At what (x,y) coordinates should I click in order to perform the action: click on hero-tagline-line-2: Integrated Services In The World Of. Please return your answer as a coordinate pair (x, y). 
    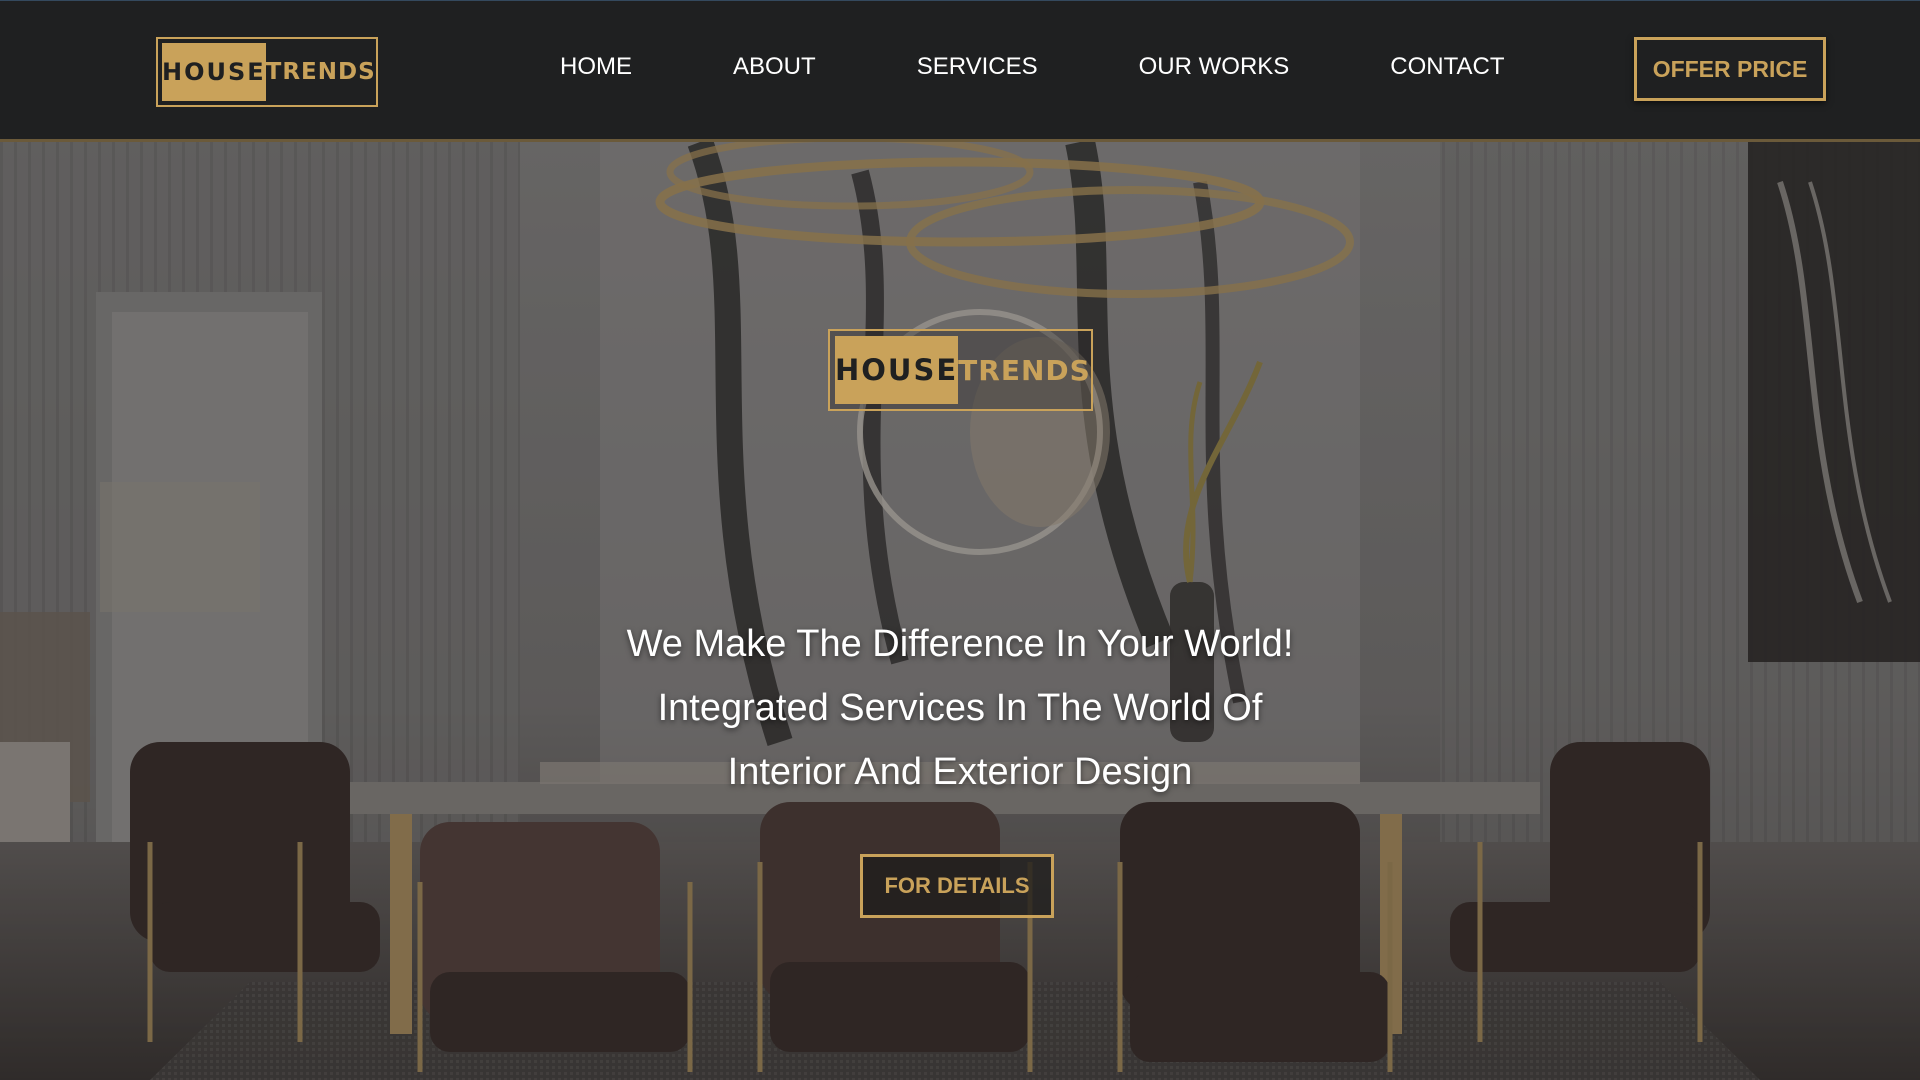
    Looking at the image, I should click on (960, 708).